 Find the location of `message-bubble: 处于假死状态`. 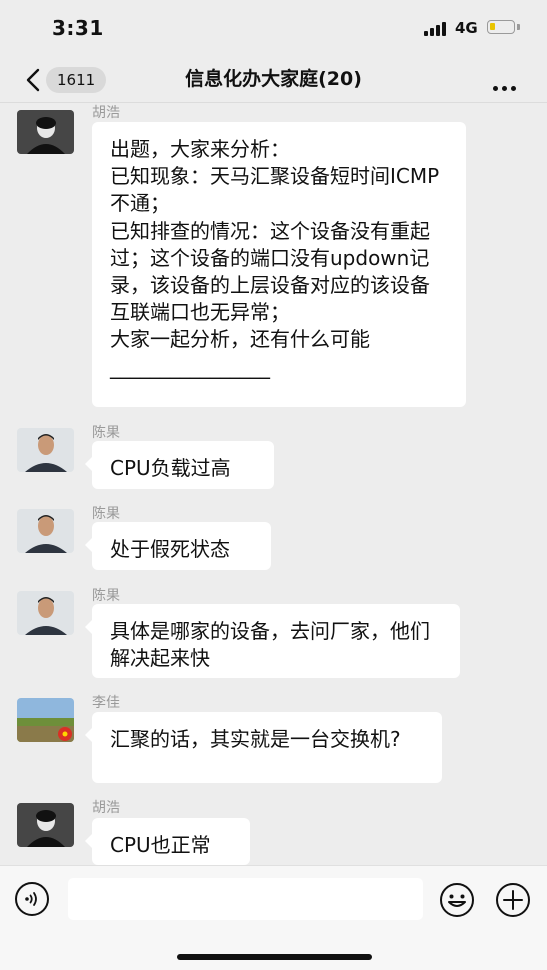

message-bubble: 处于假死状态 is located at coordinates (178, 546).